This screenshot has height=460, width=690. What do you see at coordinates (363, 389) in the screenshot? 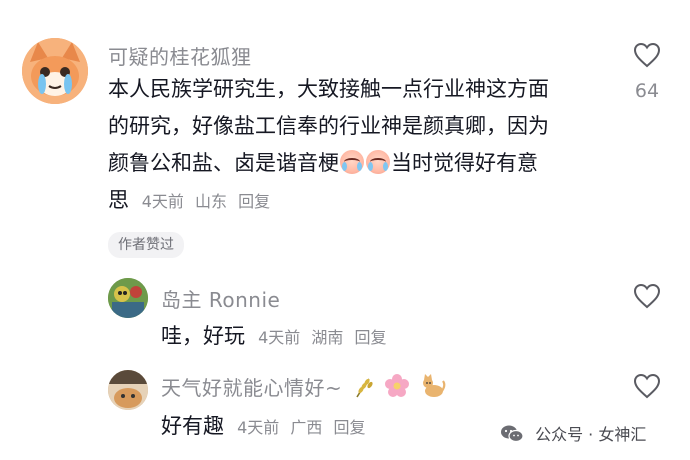
I see `rice-ear-icon` at bounding box center [363, 389].